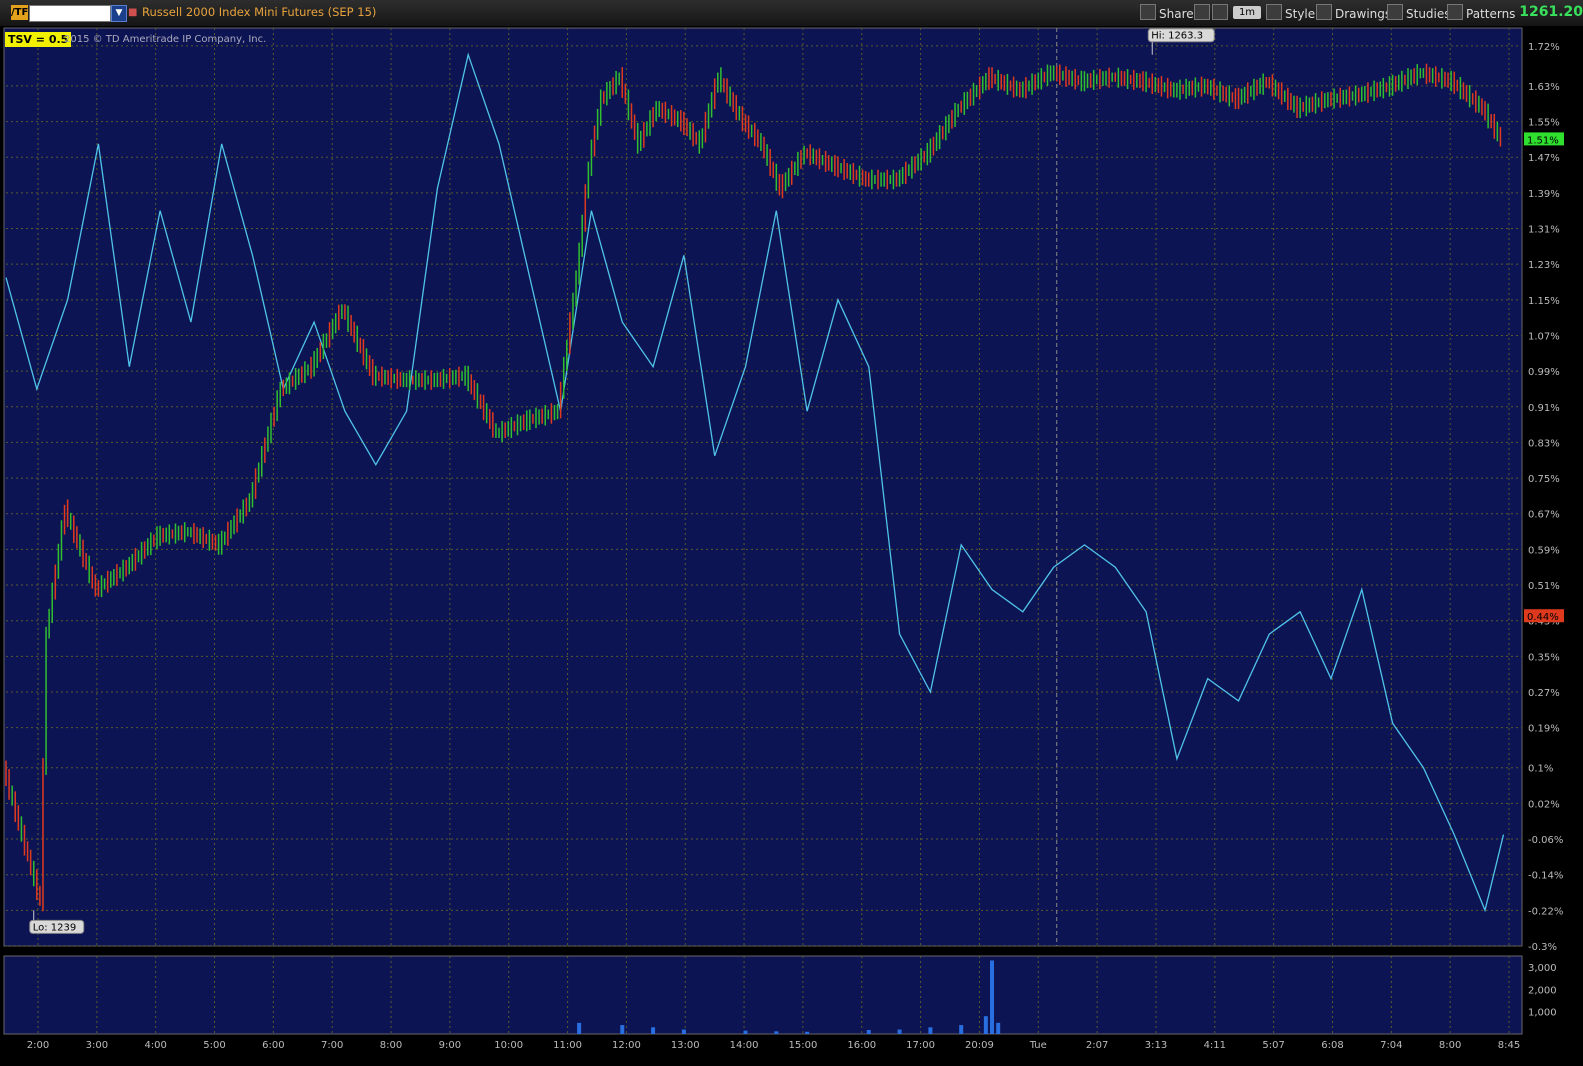 Image resolution: width=1583 pixels, height=1066 pixels. Describe the element at coordinates (763, 995) in the screenshot. I see `volume-background` at that location.